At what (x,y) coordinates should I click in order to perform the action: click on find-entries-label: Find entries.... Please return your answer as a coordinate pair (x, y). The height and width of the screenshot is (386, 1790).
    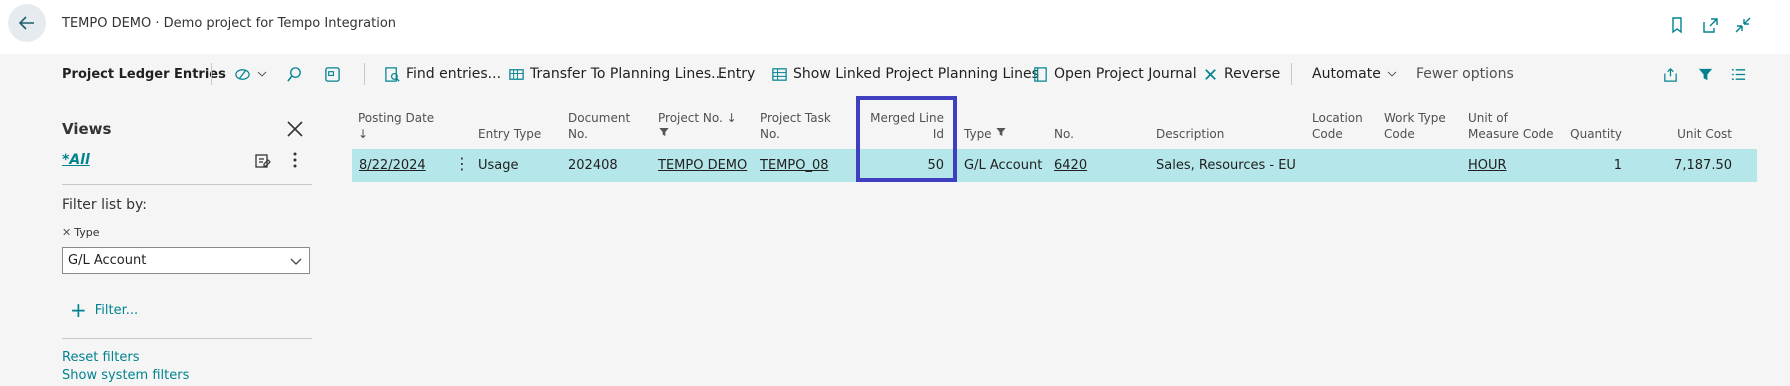
    Looking at the image, I should click on (454, 74).